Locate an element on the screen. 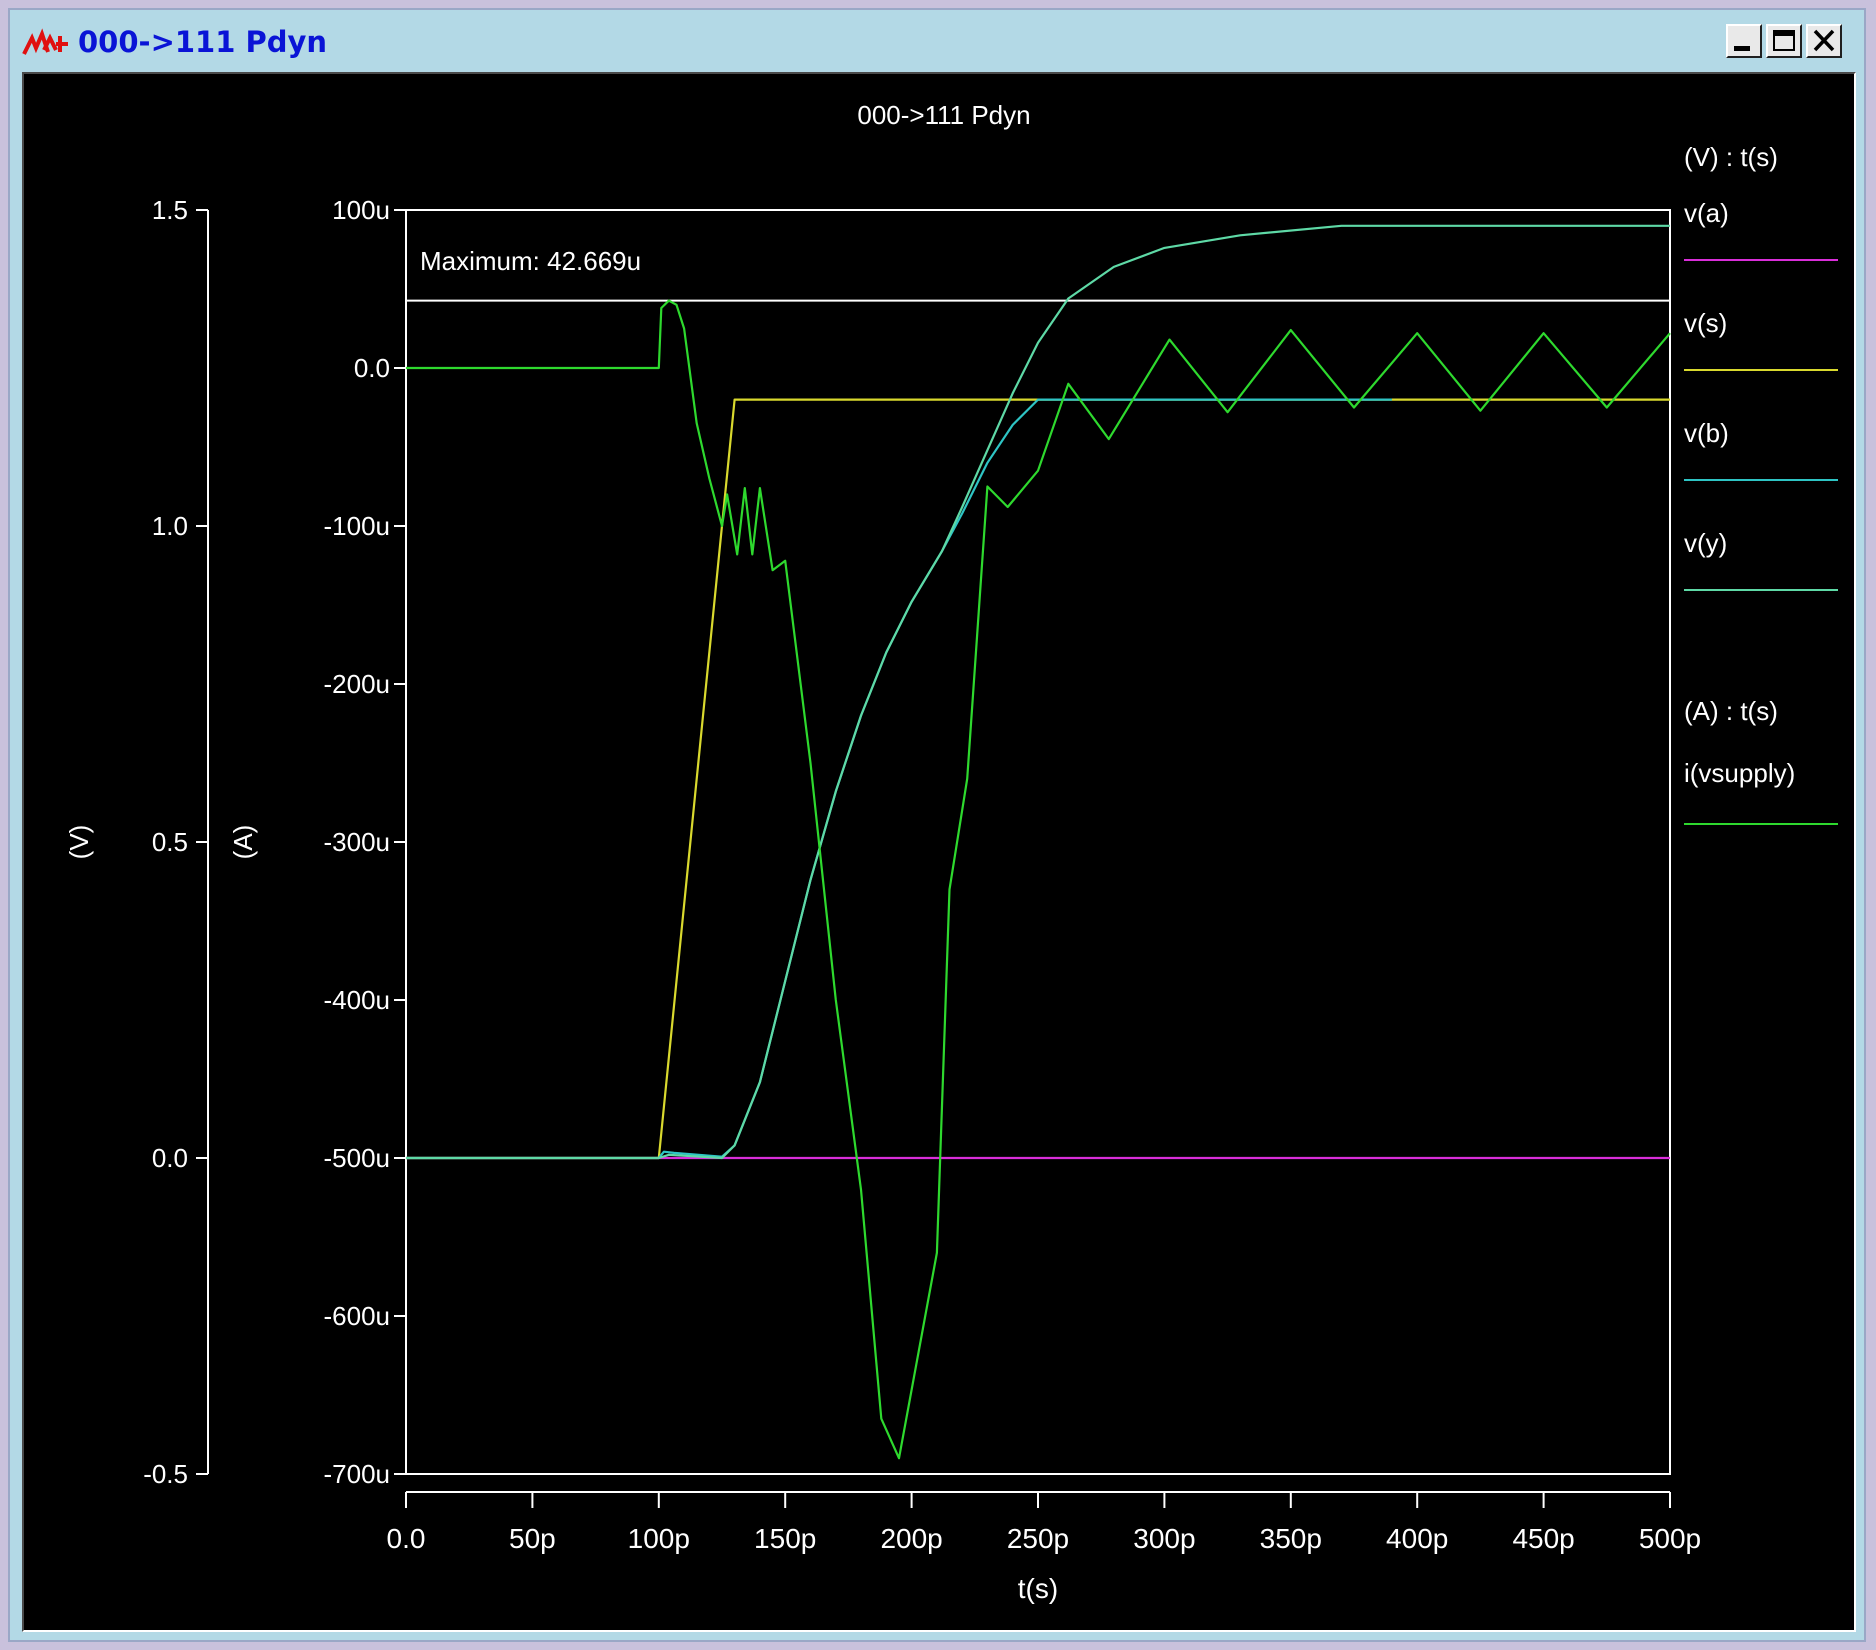  a-tick-label: -100u is located at coordinates (357, 526).